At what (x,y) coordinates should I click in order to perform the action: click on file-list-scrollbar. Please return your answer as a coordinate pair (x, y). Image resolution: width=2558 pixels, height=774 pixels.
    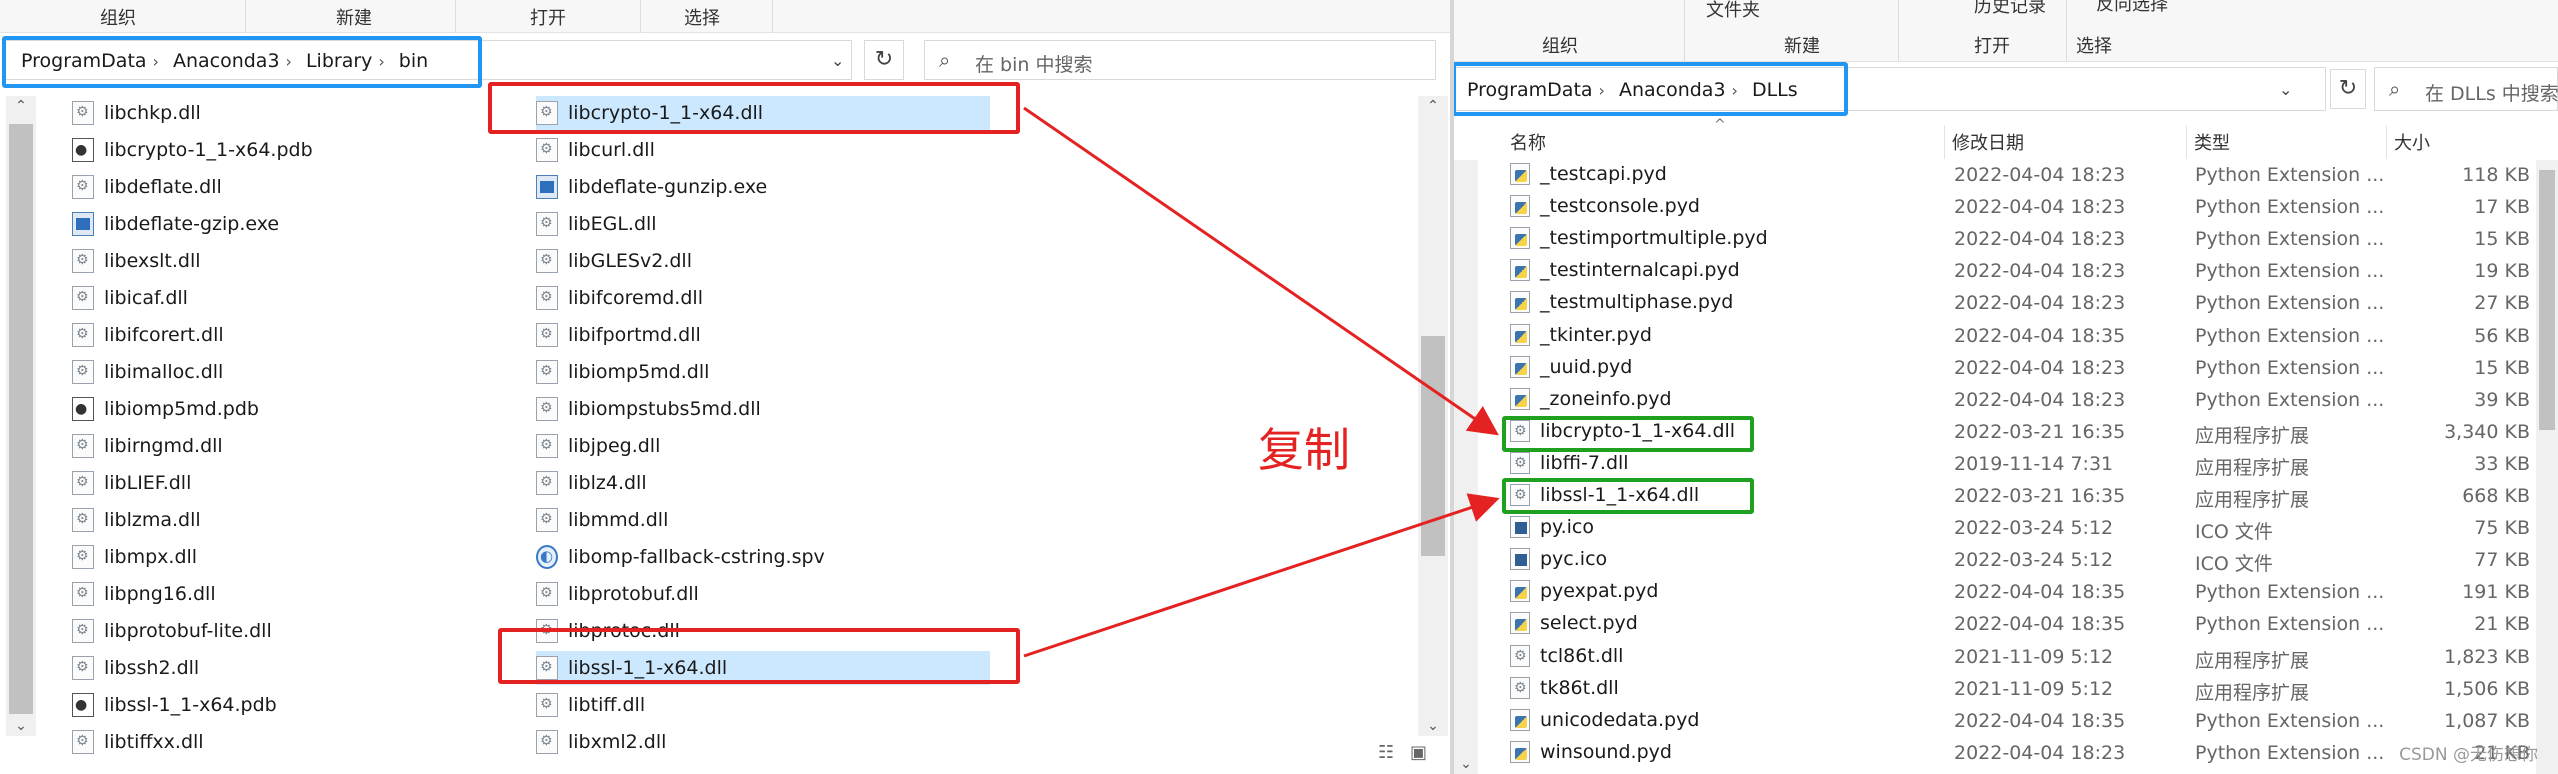
    Looking at the image, I should click on (2547, 467).